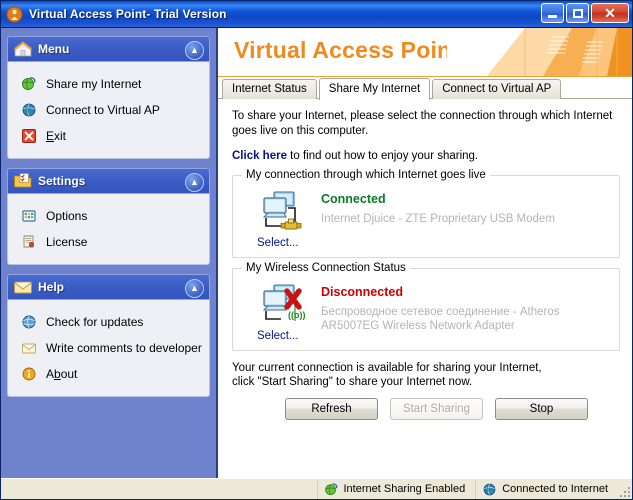 The width and height of the screenshot is (633, 500). I want to click on license-scroll-icon, so click(29, 242).